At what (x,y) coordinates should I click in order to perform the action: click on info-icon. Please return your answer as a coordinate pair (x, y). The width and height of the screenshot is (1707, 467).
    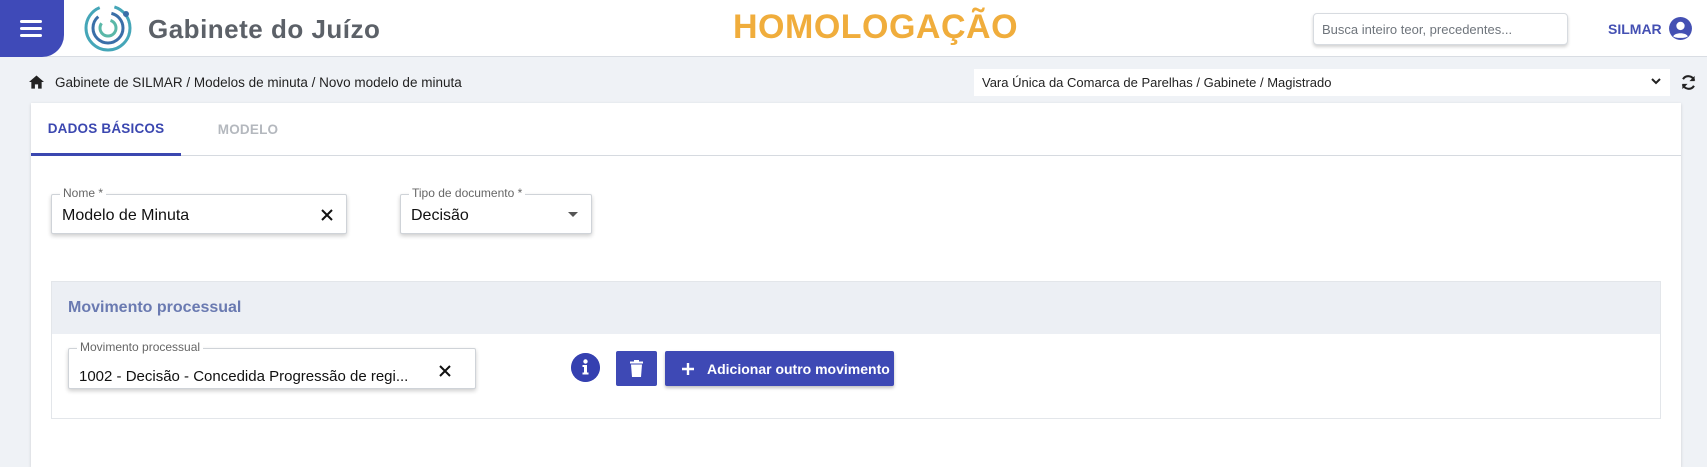
    Looking at the image, I should click on (585, 367).